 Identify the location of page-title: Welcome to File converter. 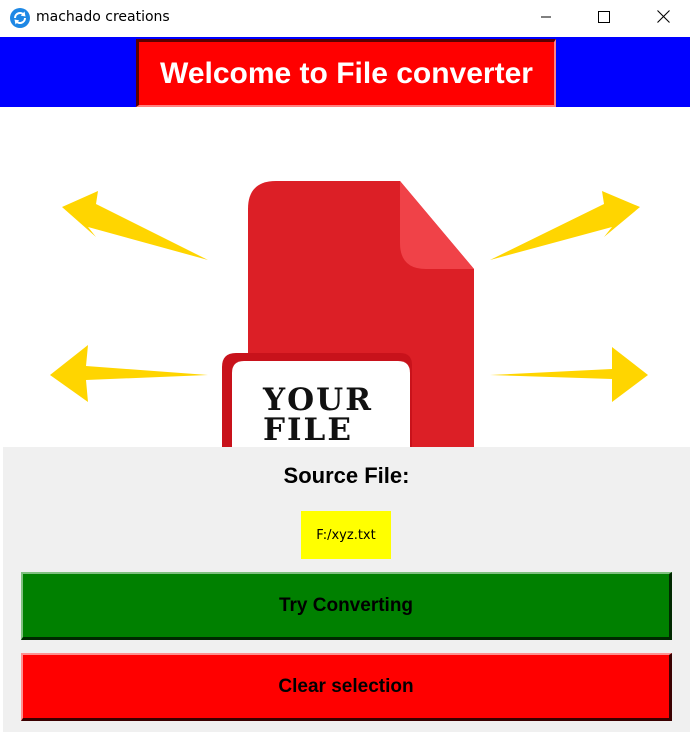
(346, 73).